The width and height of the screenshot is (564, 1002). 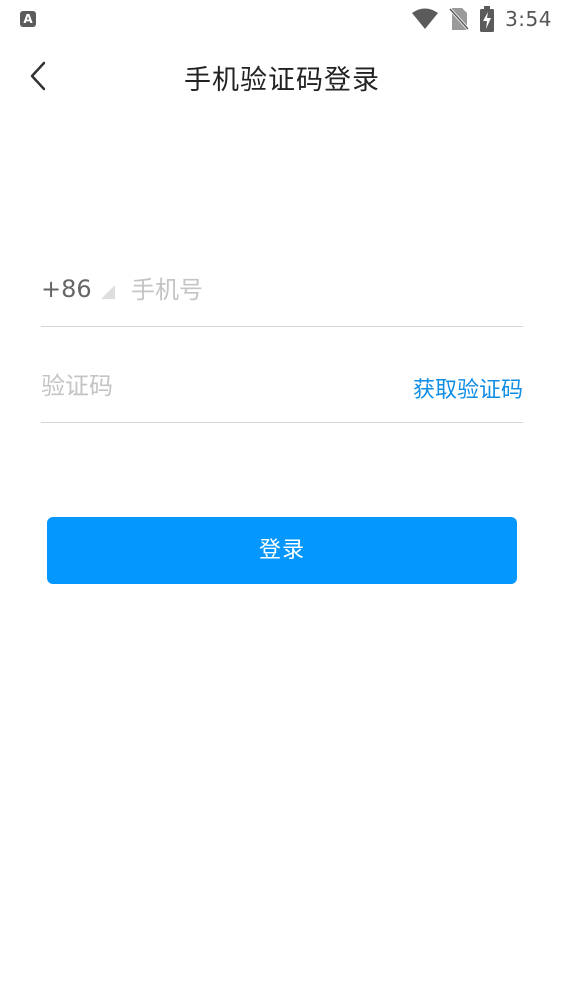 What do you see at coordinates (282, 19) in the screenshot?
I see `status-bar: A 3:54` at bounding box center [282, 19].